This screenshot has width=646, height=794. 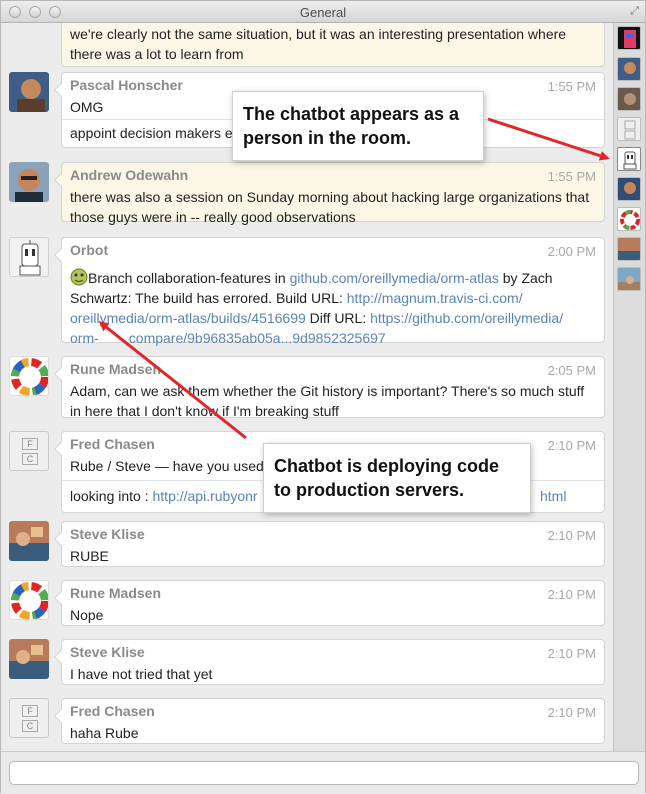 I want to click on message-input, so click(x=324, y=773).